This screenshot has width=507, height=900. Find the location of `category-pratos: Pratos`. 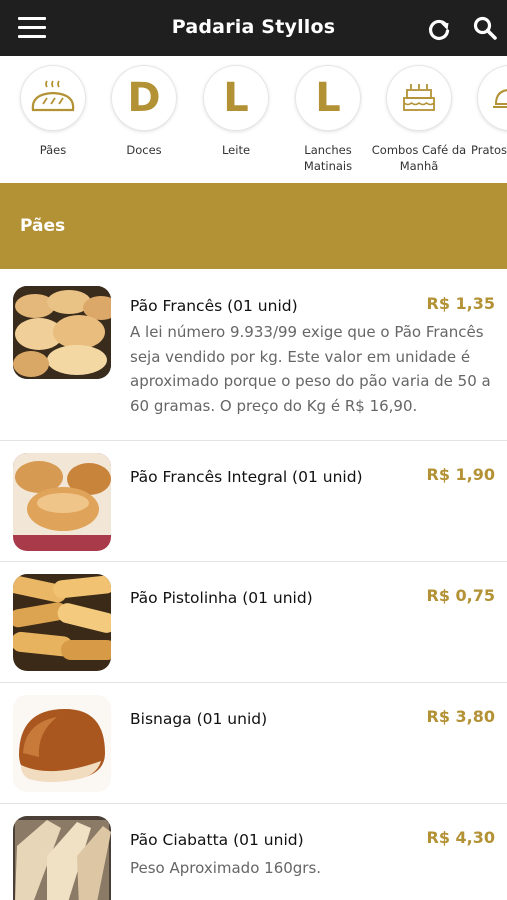

category-pratos: Pratos is located at coordinates (486, 112).